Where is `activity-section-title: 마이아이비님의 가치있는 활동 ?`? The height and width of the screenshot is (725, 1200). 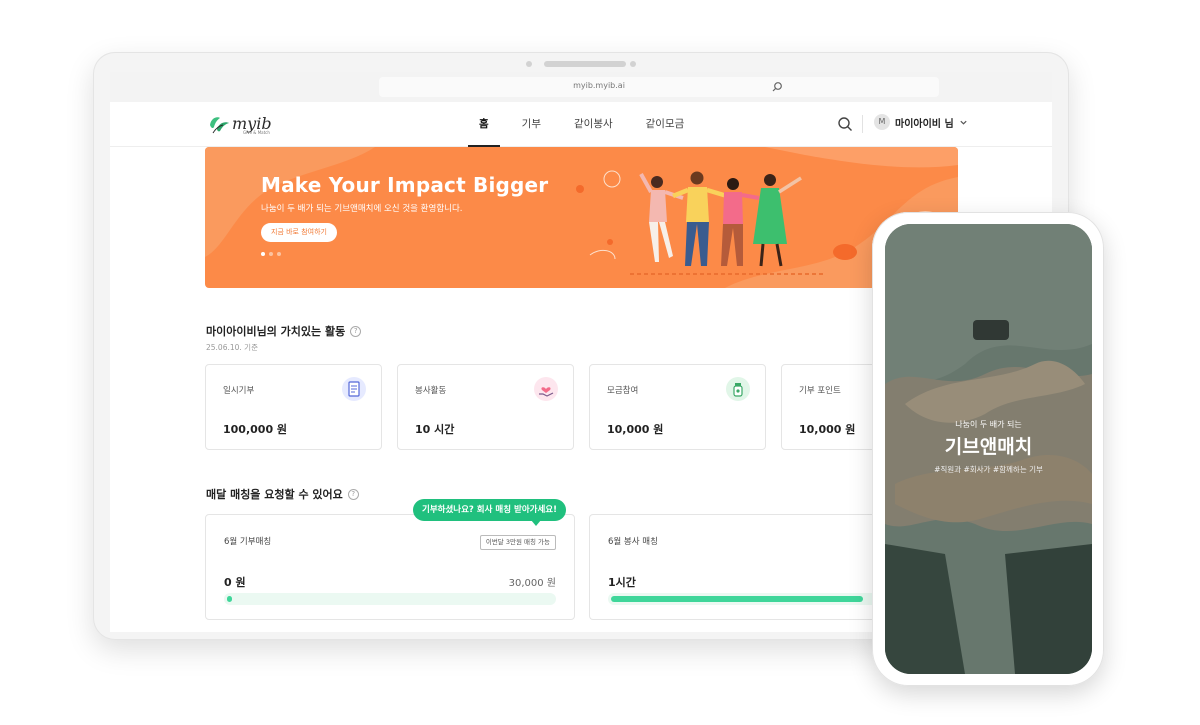 activity-section-title: 마이아이비님의 가치있는 활동 ? is located at coordinates (284, 331).